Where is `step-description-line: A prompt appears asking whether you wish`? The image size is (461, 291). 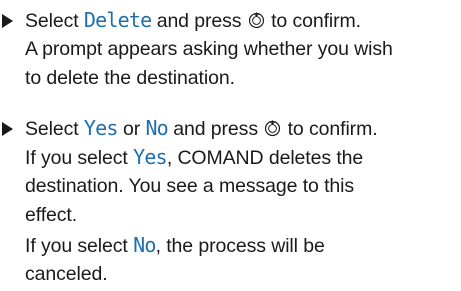 step-description-line: A prompt appears asking whether you wish is located at coordinates (209, 49).